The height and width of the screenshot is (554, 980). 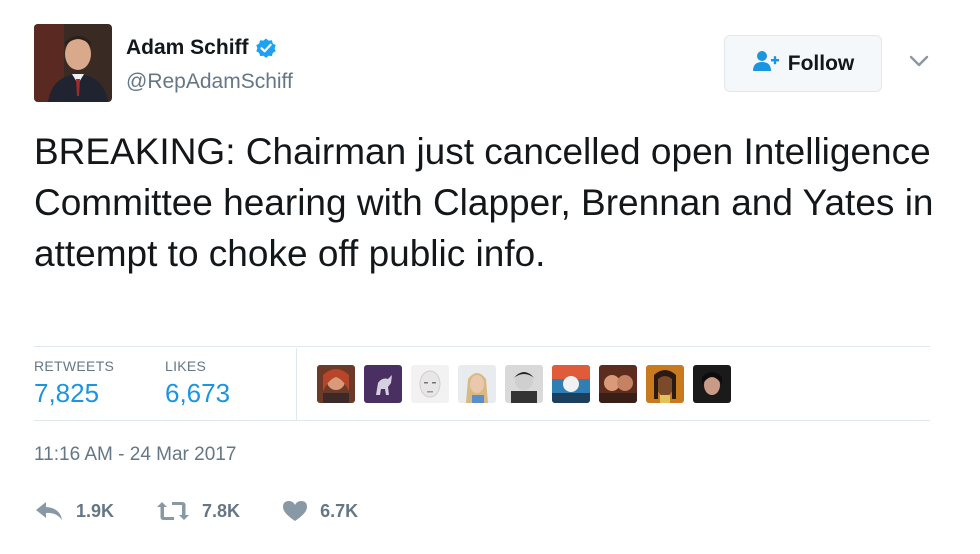 I want to click on retweet-button: 7.8K, so click(x=198, y=511).